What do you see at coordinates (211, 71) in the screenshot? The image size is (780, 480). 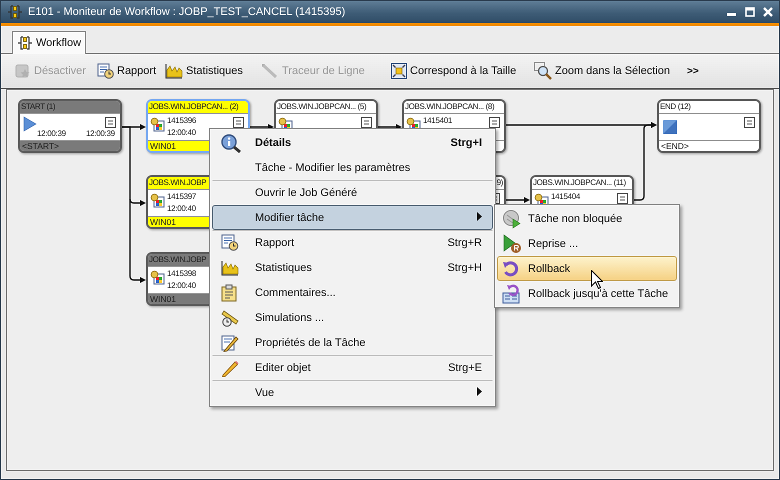 I see `toolbar-button: Statistiques` at bounding box center [211, 71].